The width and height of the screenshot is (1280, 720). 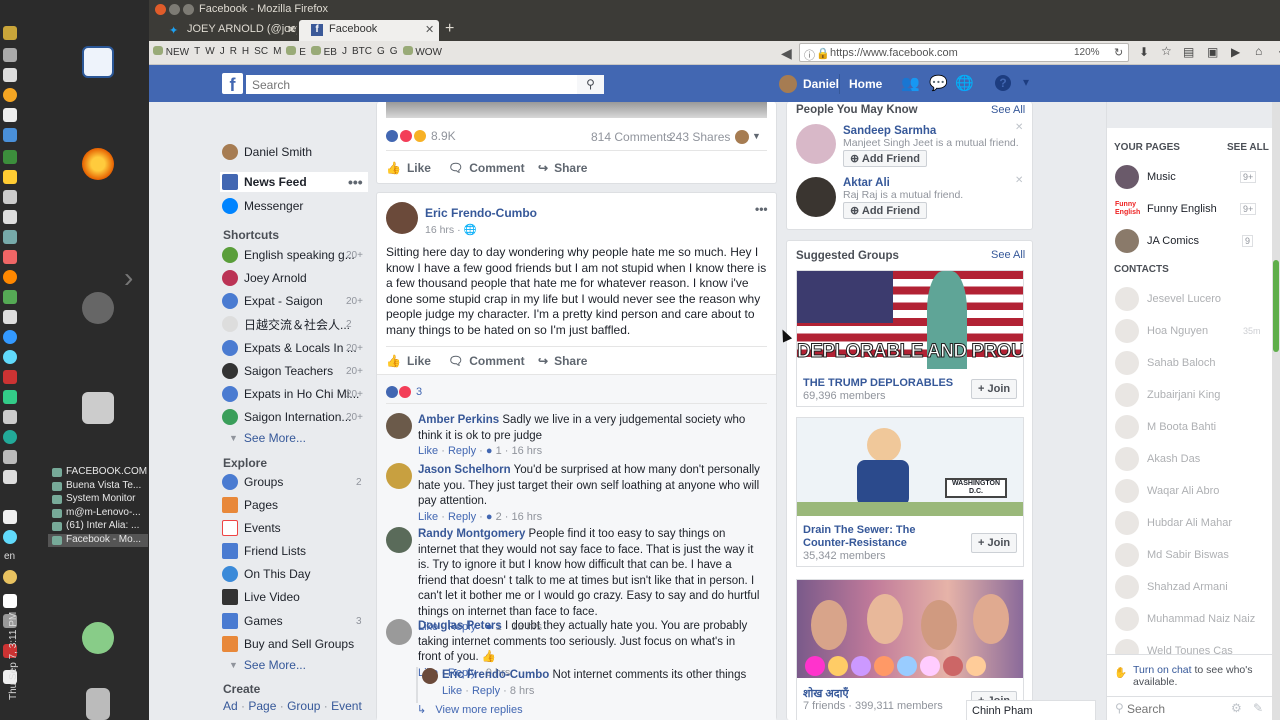 What do you see at coordinates (232, 84) in the screenshot?
I see `facebook-logo: f` at bounding box center [232, 84].